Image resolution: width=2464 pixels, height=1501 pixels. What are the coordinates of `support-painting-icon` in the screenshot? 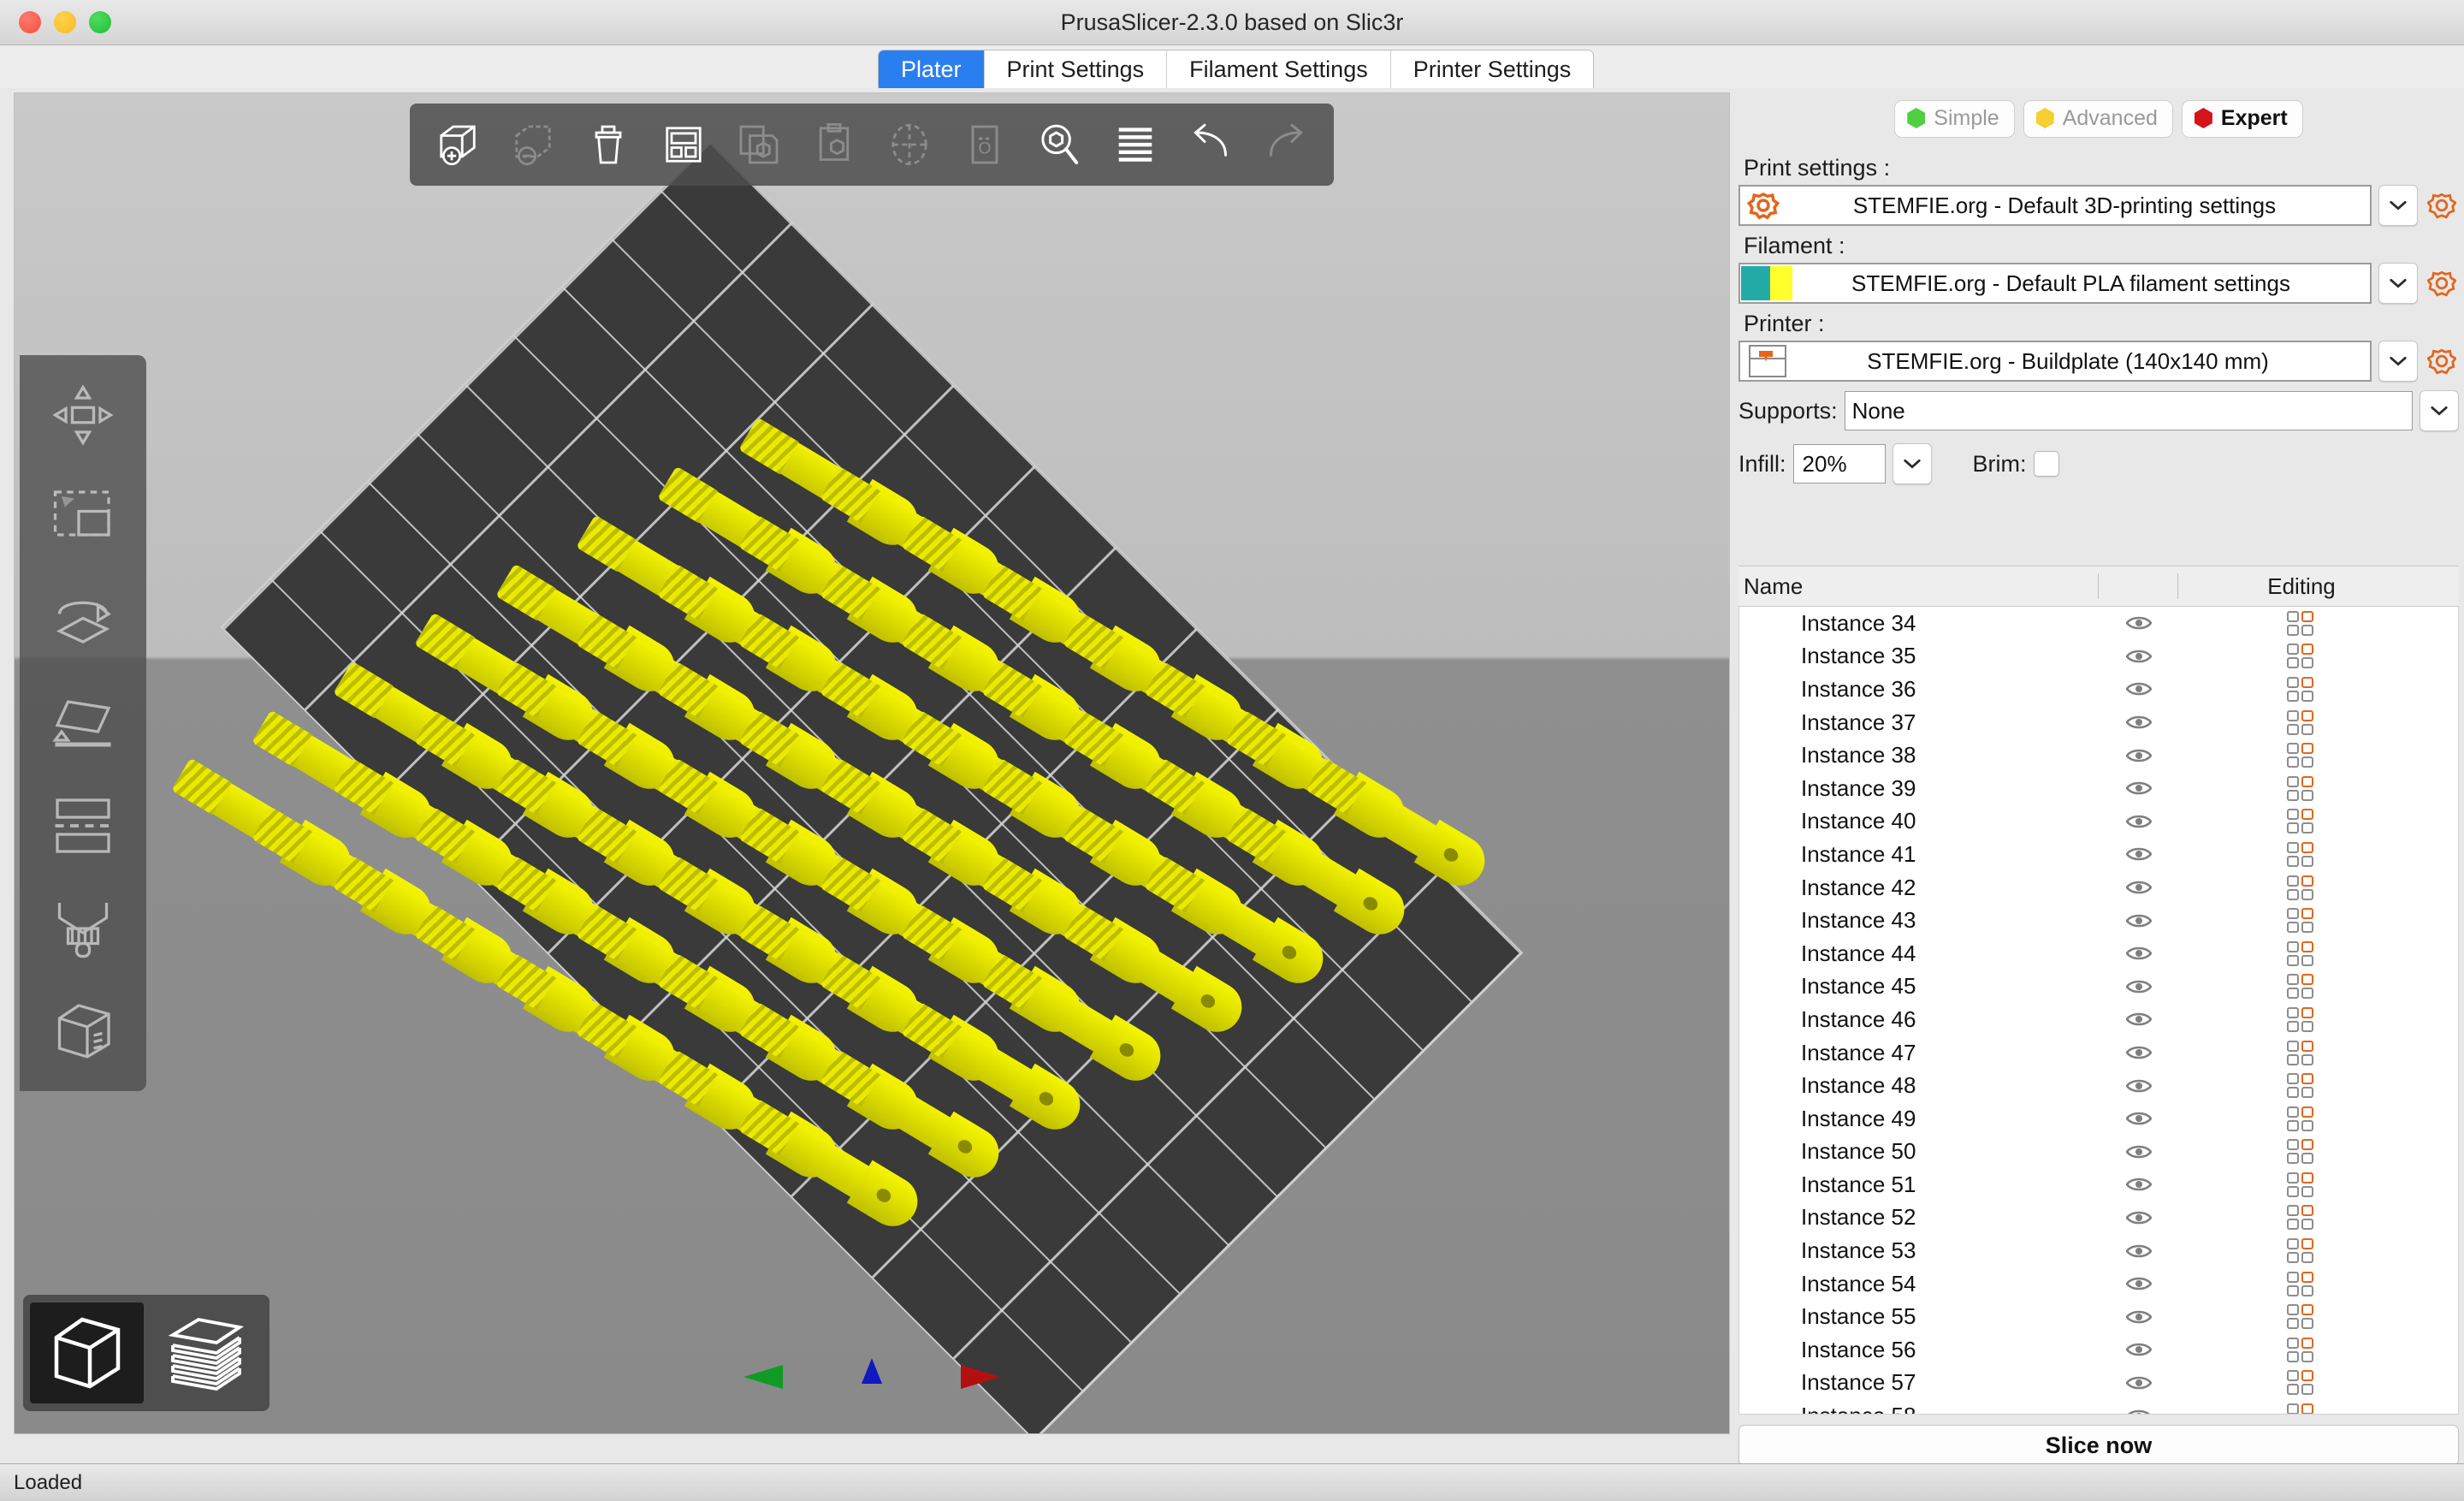 It's located at (83, 928).